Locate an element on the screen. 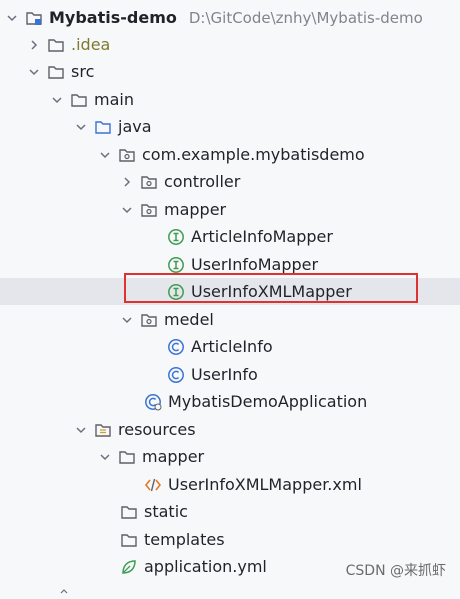  tree-row-article-mapper: ArticleInfoMapper is located at coordinates (230, 236).